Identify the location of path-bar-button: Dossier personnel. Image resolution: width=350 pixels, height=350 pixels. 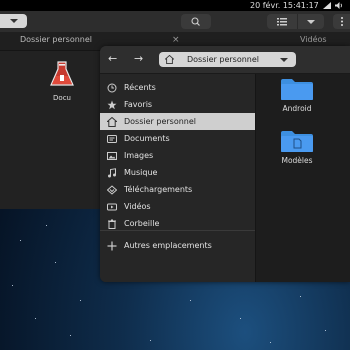
(227, 59).